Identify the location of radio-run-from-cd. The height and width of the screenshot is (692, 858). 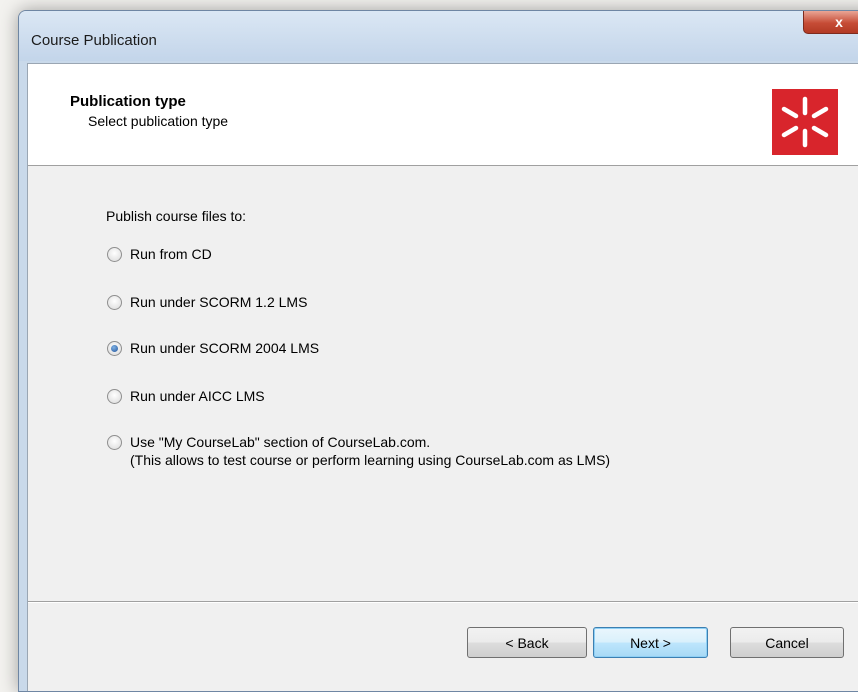
(114, 254).